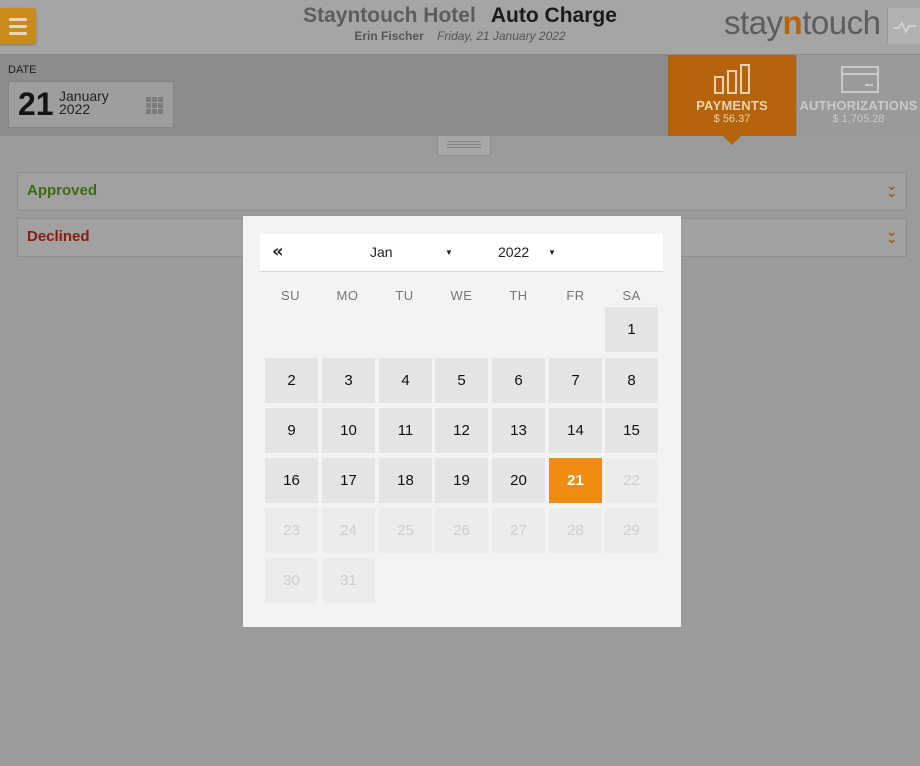  I want to click on calendar-day-selected: 21, so click(575, 480).